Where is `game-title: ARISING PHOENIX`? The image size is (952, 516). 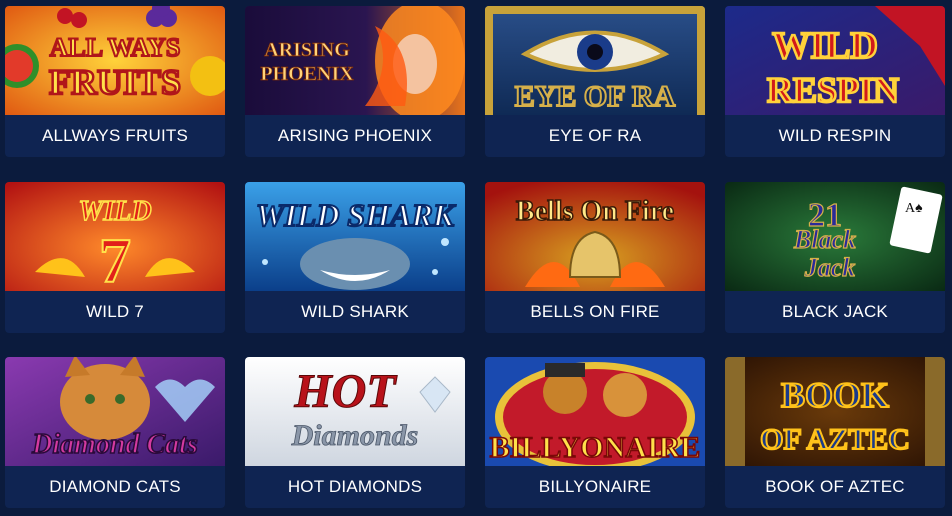
game-title: ARISING PHOENIX is located at coordinates (355, 136).